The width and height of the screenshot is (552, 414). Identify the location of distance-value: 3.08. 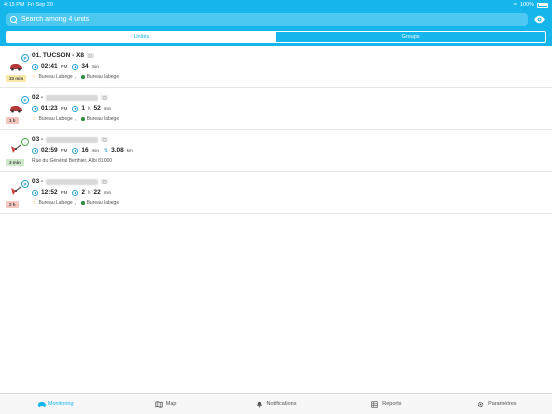
(117, 150).